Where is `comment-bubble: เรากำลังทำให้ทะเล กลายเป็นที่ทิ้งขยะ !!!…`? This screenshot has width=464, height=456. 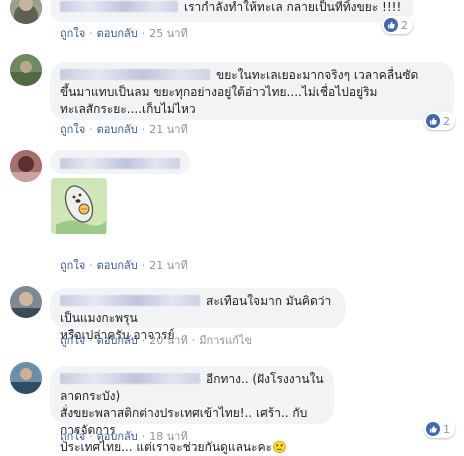
comment-bubble: เรากำลังทำให้ทะเล กลายเป็นที่ทิ้งขยะ !!!… is located at coordinates (232, 11).